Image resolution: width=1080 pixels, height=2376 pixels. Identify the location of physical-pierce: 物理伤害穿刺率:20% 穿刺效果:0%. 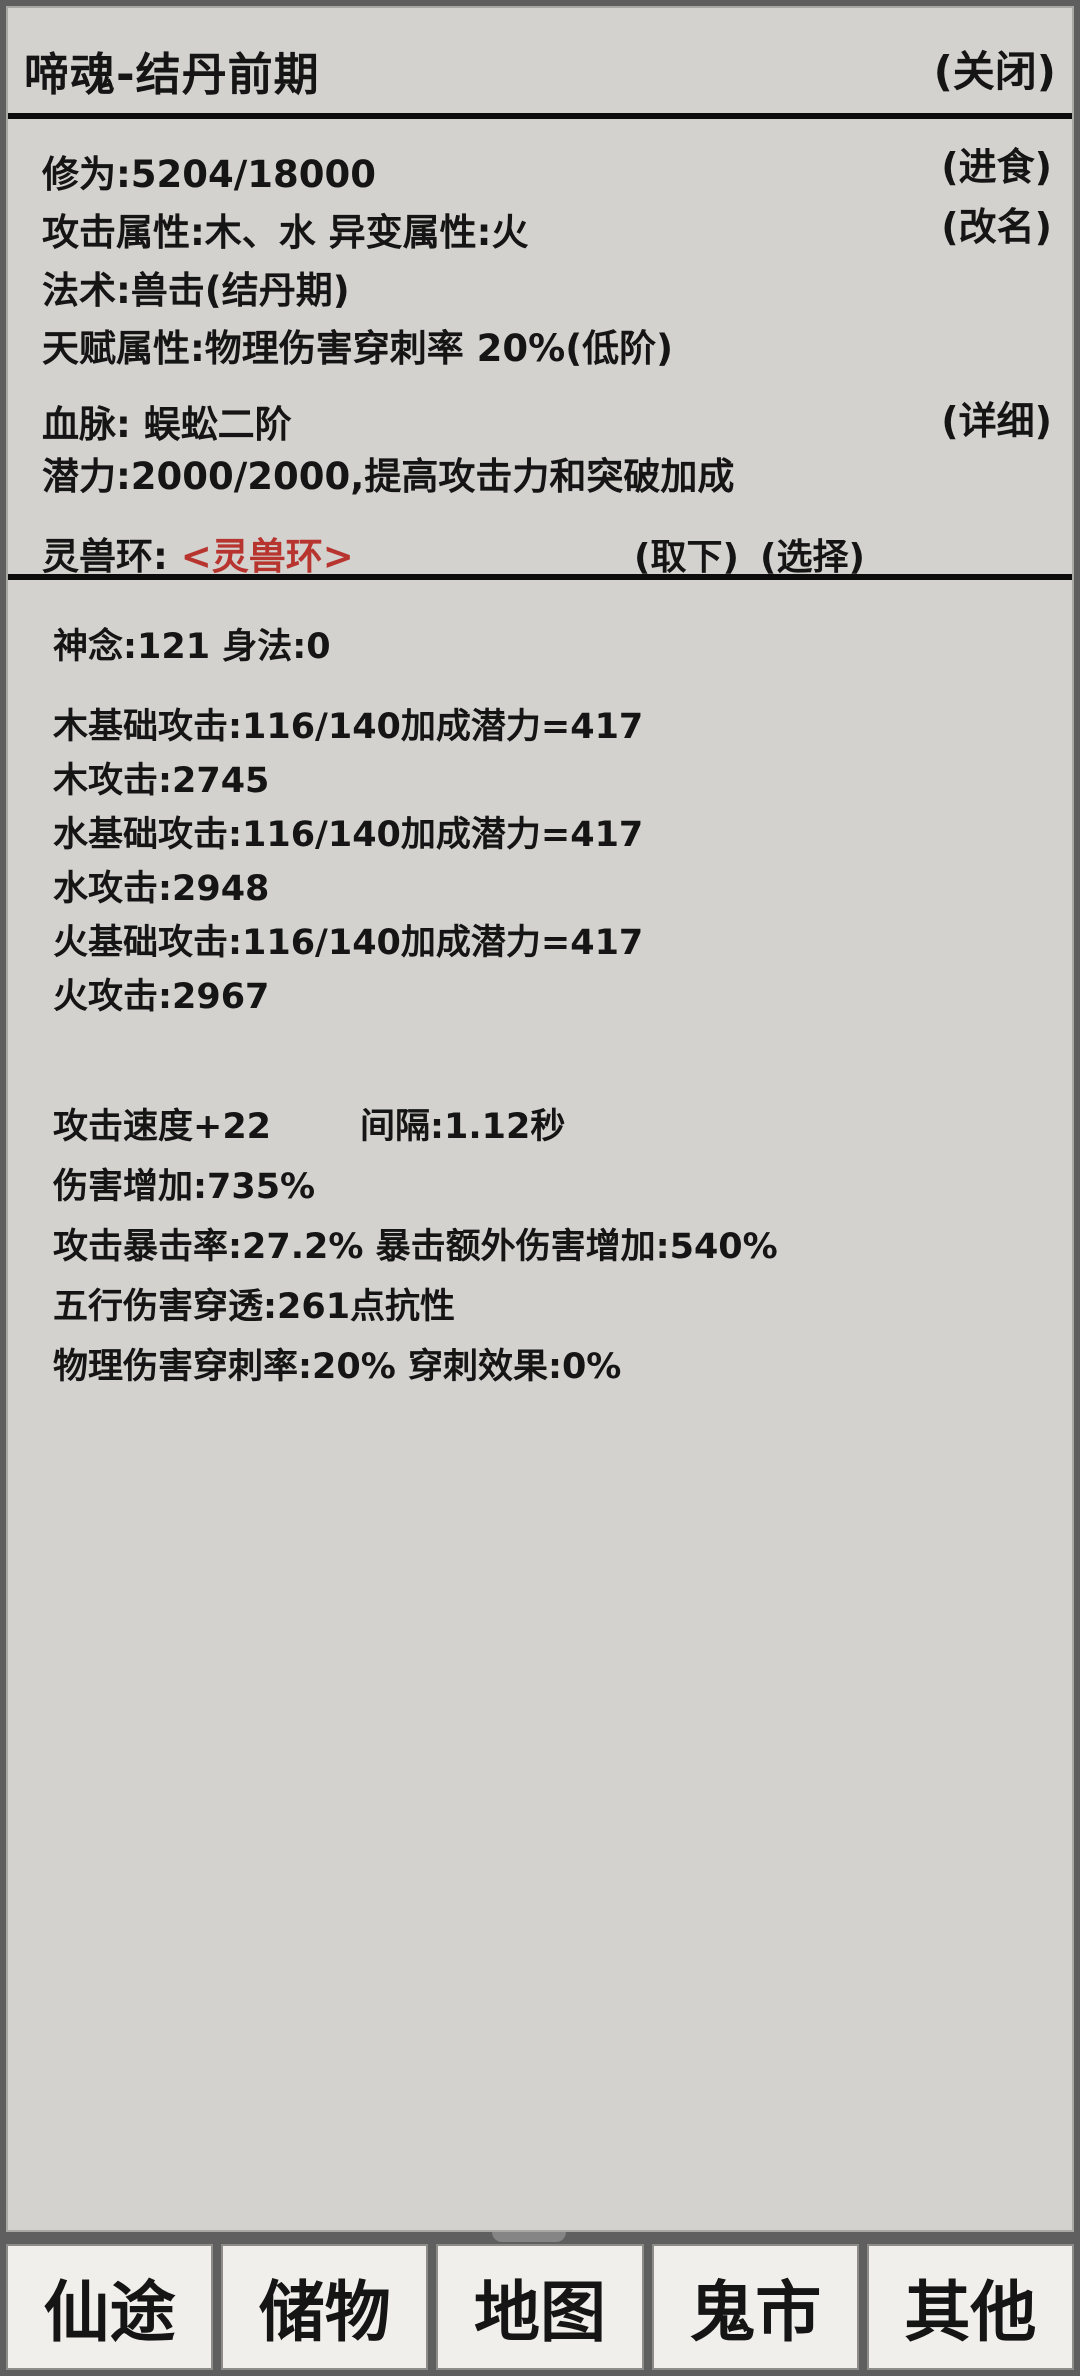
(337, 1367).